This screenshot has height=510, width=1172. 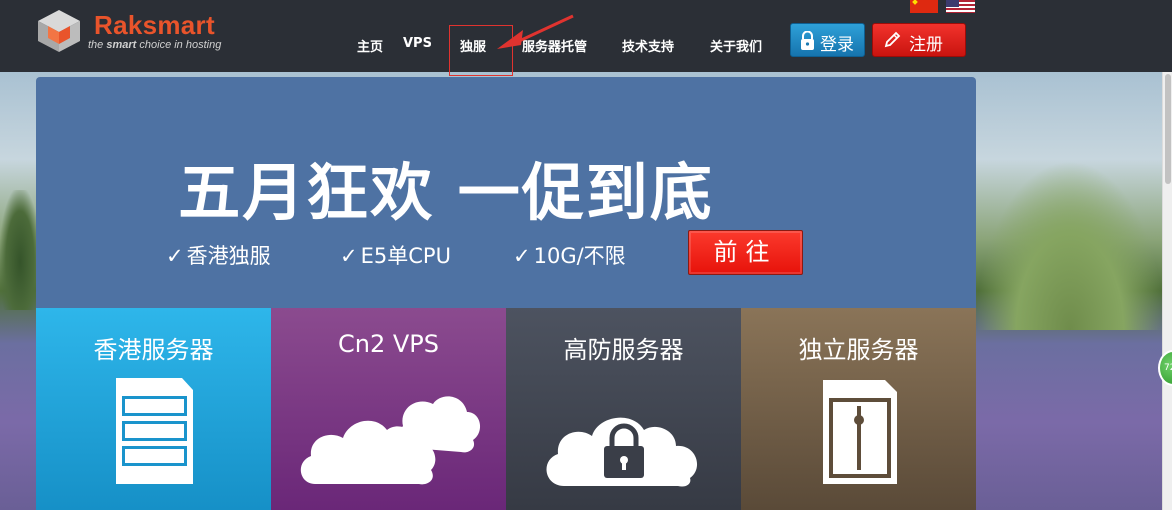 What do you see at coordinates (535, 31) in the screenshot?
I see `pointer-arrow-icon` at bounding box center [535, 31].